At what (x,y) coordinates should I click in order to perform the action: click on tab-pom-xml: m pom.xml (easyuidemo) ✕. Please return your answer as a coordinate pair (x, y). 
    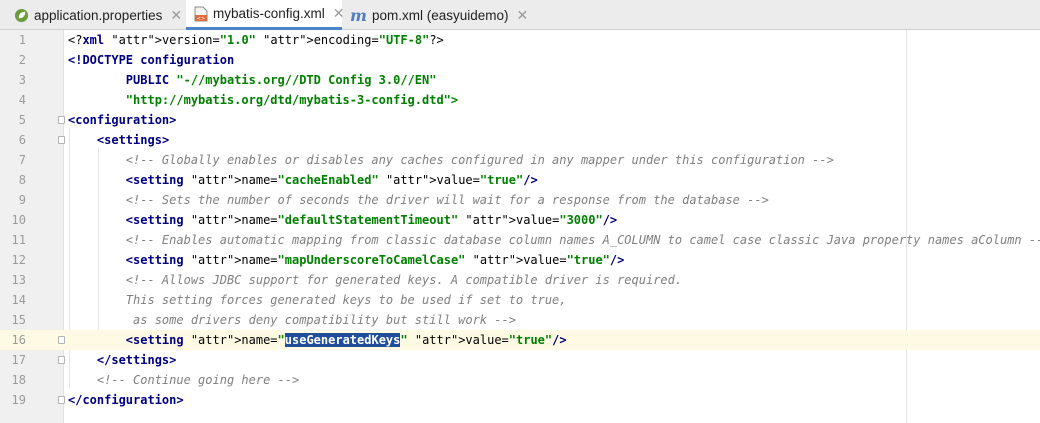
    Looking at the image, I should click on (435, 15).